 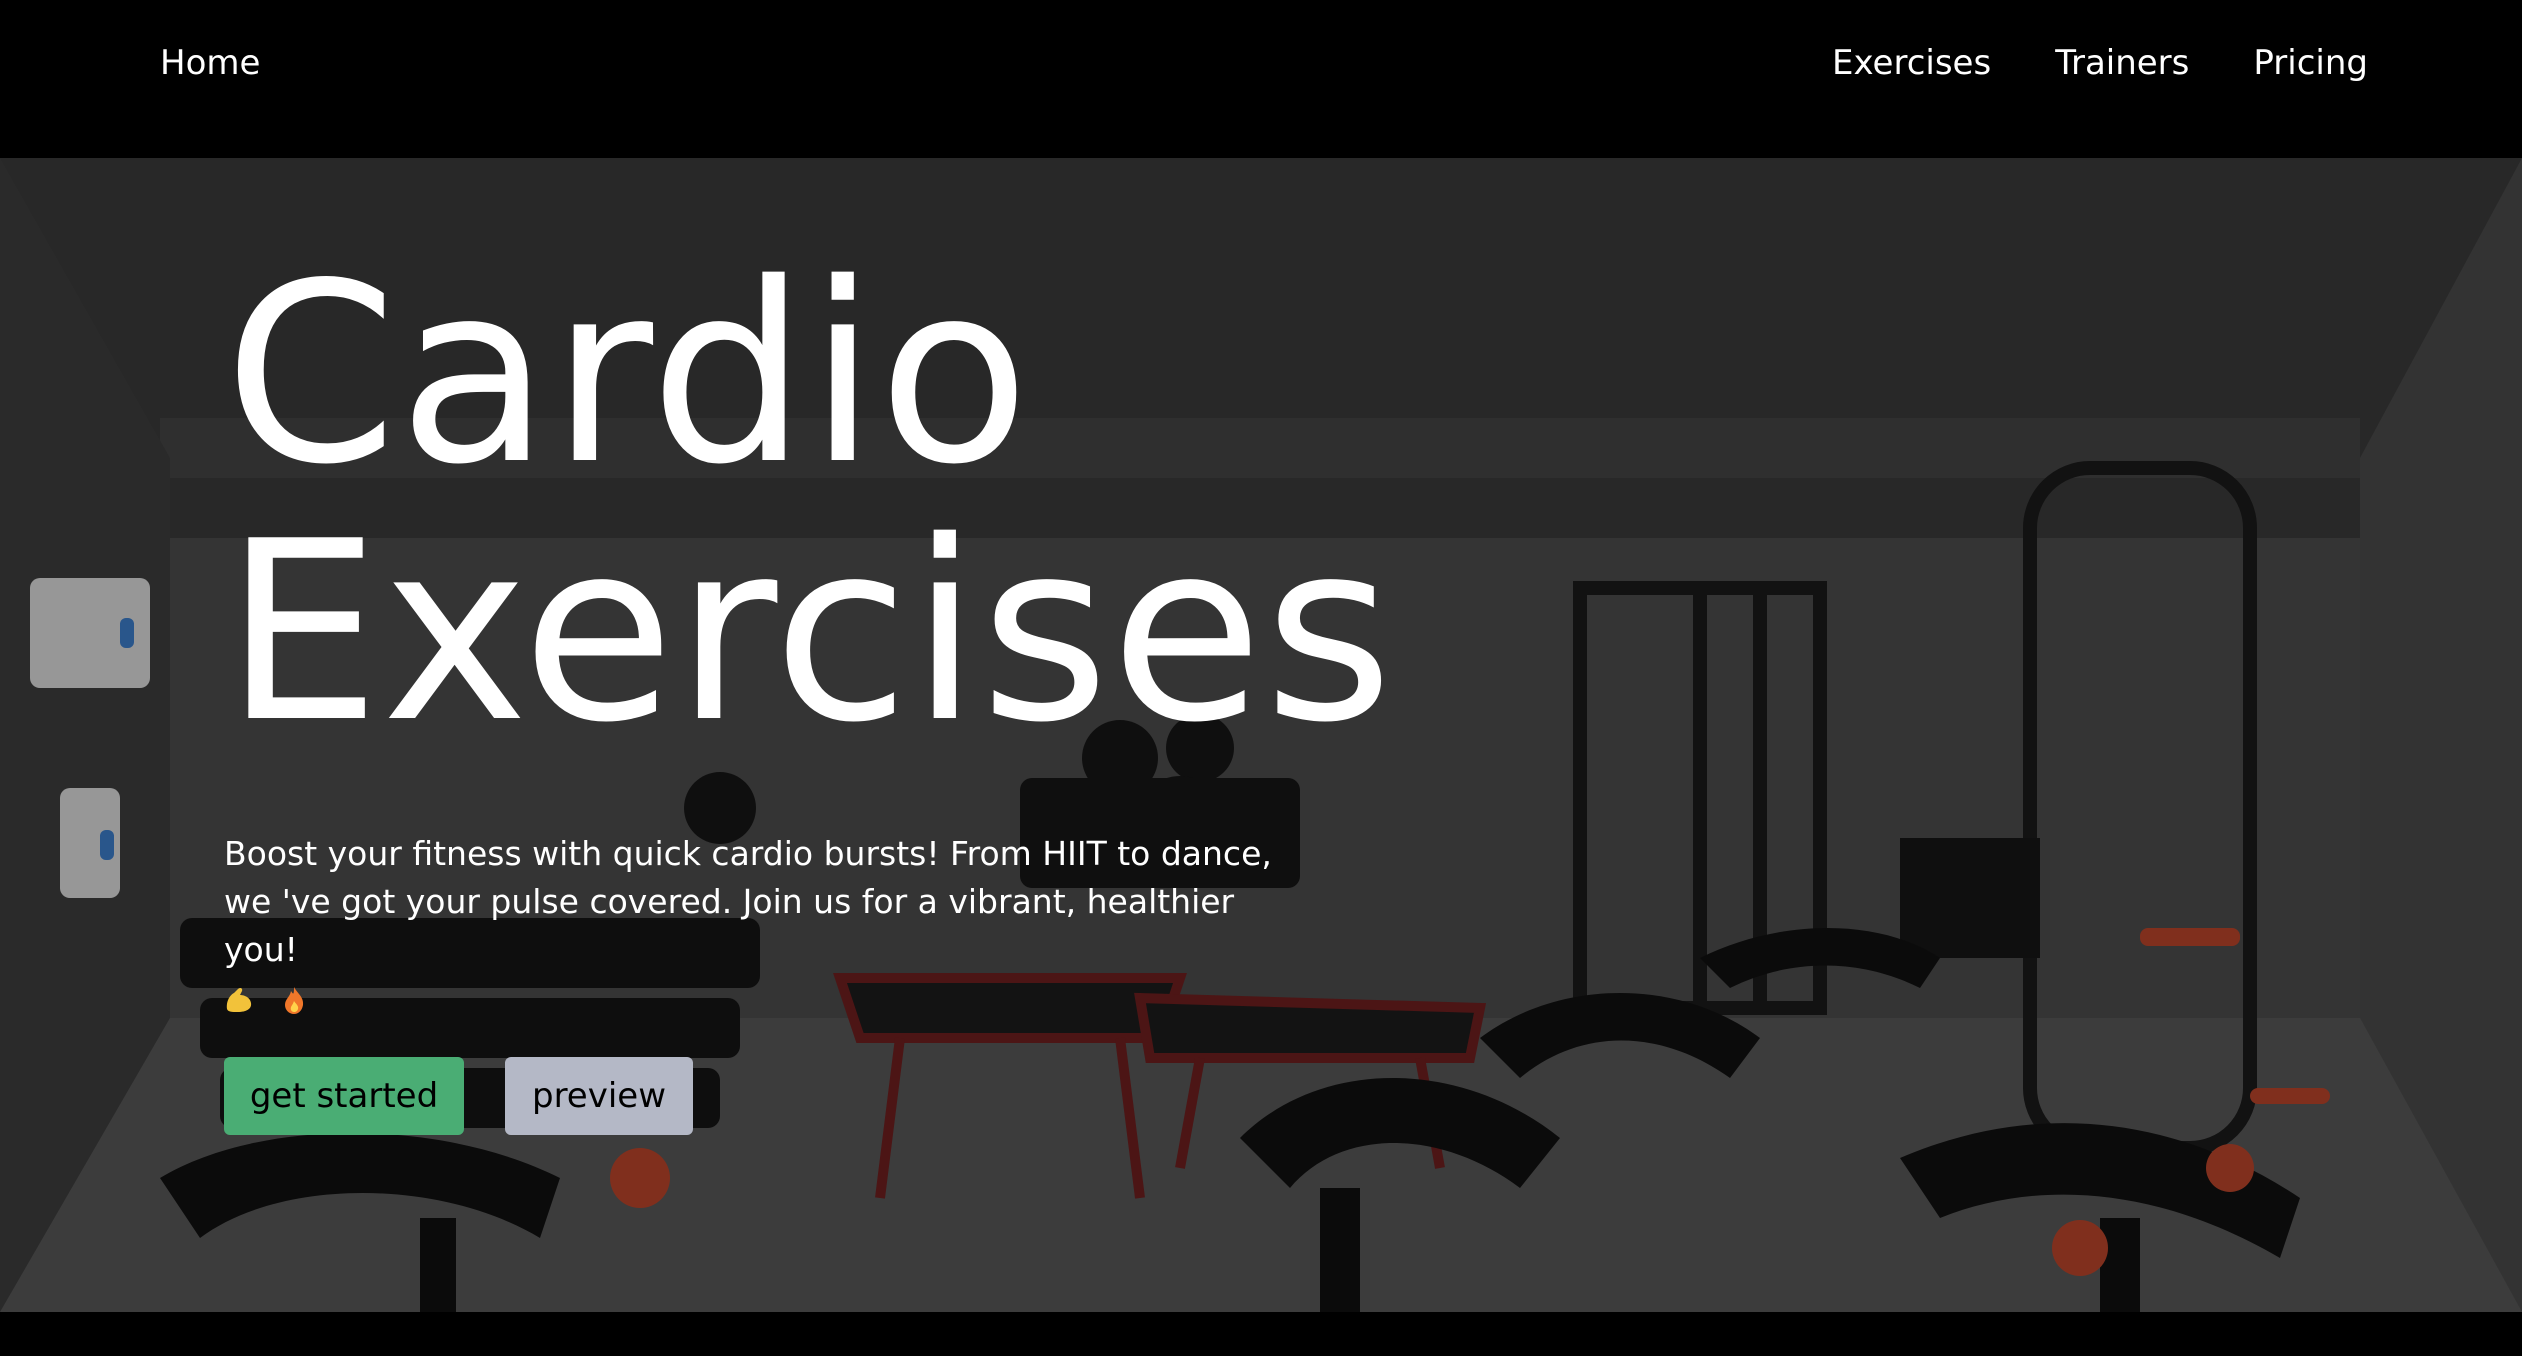 I want to click on nav-link-exercises: Exercises, so click(x=1911, y=63).